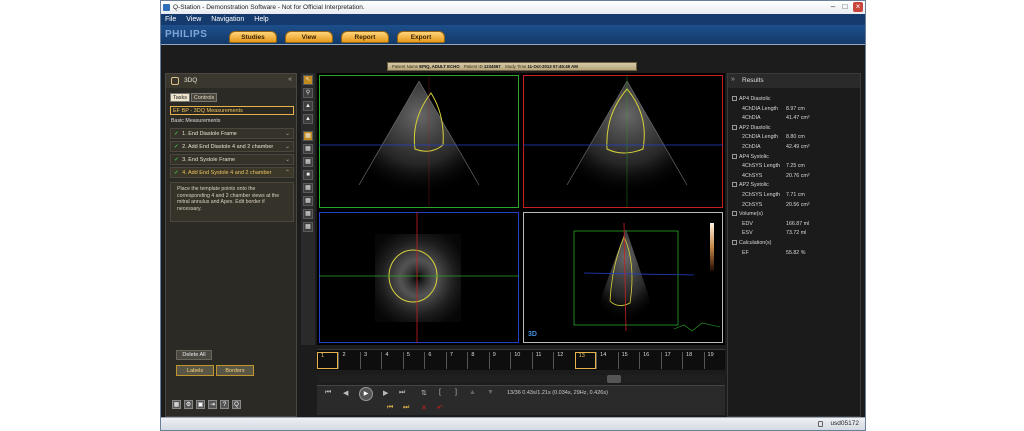 This screenshot has height=431, width=1024. Describe the element at coordinates (421, 37) in the screenshot. I see `tab-export: Export` at that location.